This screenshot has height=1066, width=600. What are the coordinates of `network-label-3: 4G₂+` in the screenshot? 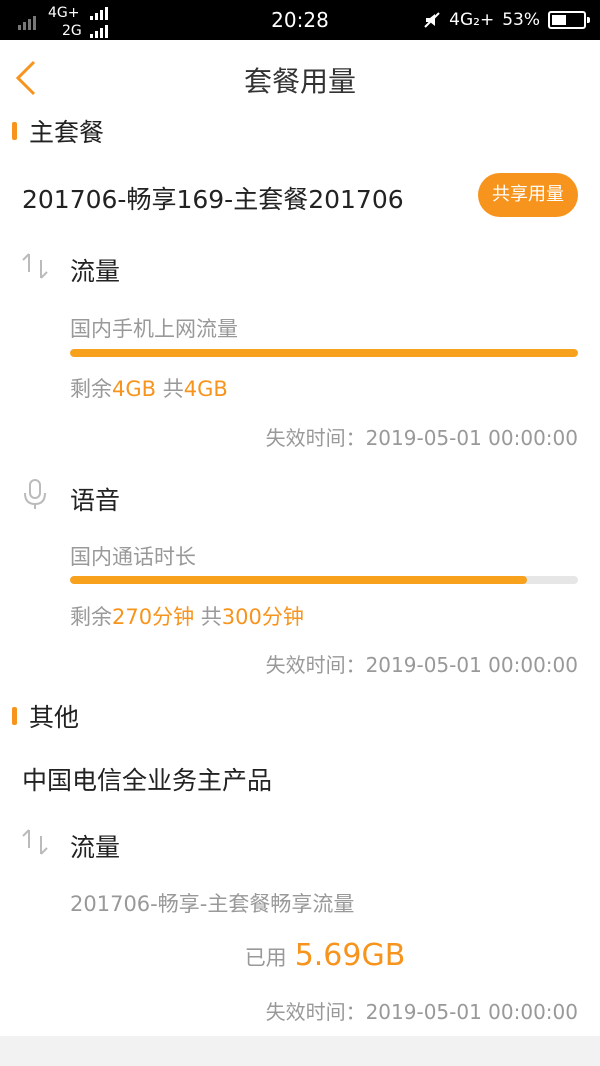 It's located at (472, 20).